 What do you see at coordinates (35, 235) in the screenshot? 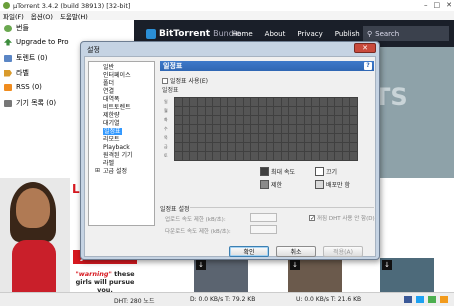
I see `ad-image-woman` at bounding box center [35, 235].